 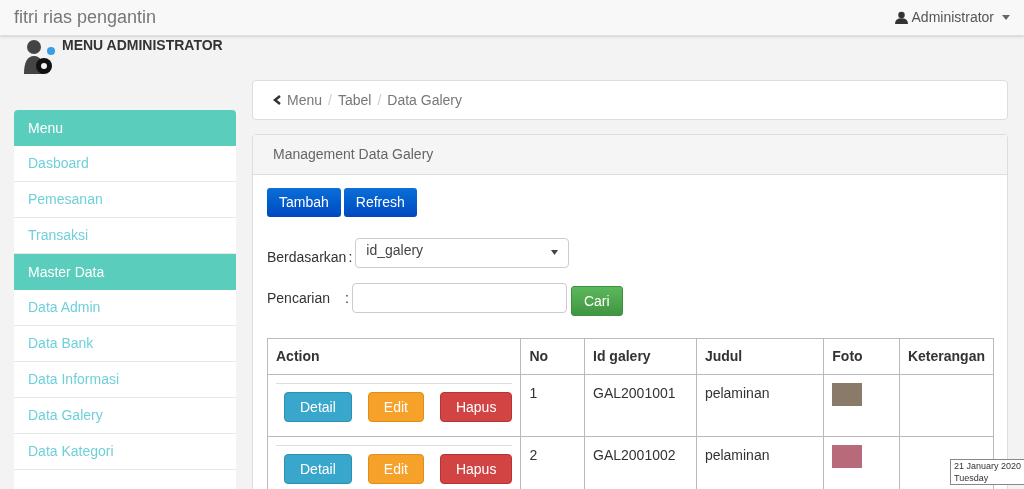 I want to click on chevron-left-icon, so click(x=277, y=100).